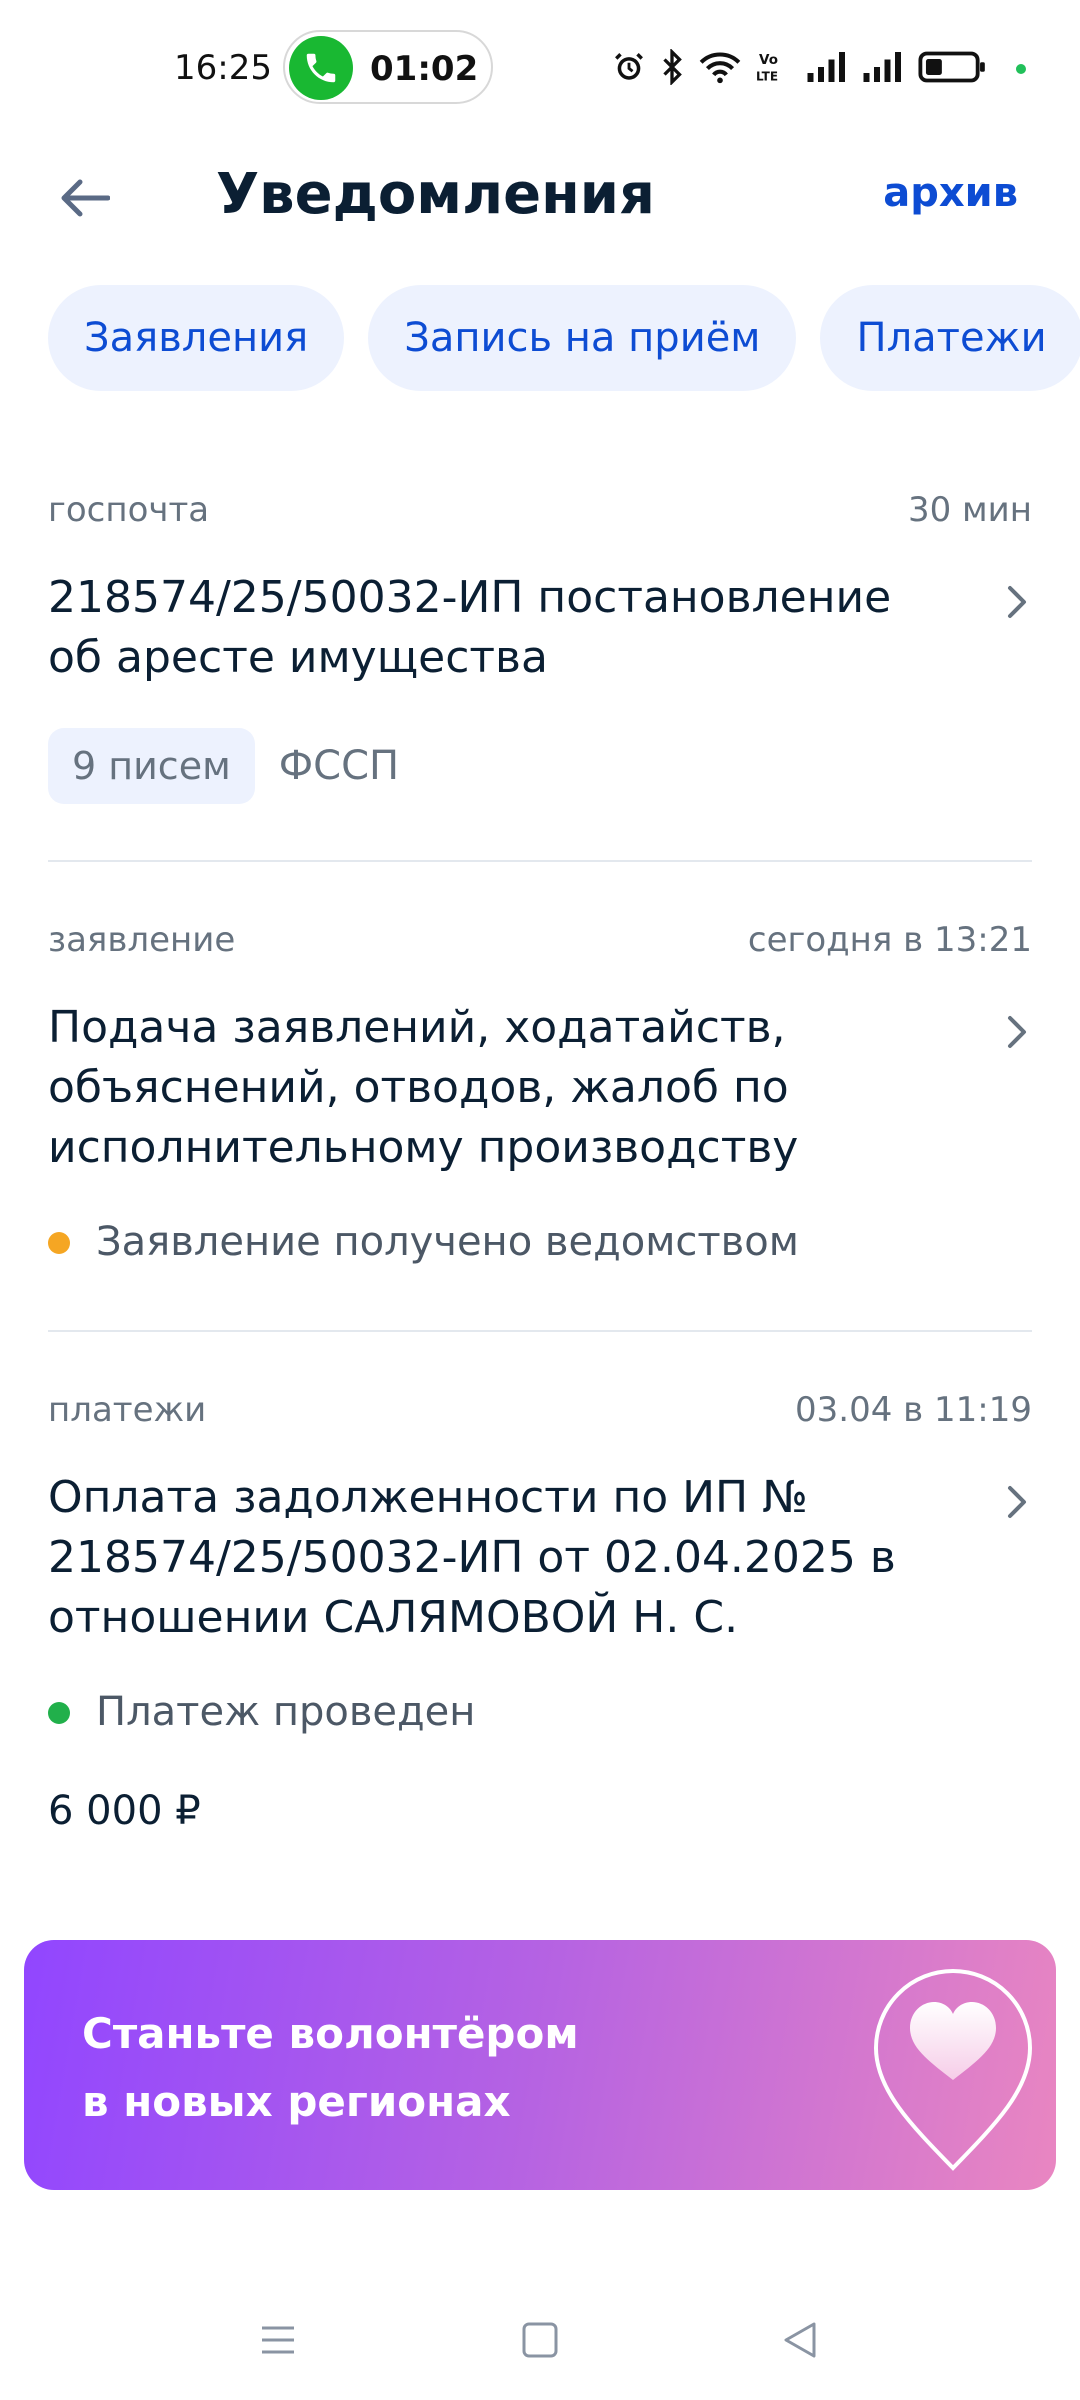  Describe the element at coordinates (447, 1242) in the screenshot. I see `status-text: Заявление получено ведомством` at that location.